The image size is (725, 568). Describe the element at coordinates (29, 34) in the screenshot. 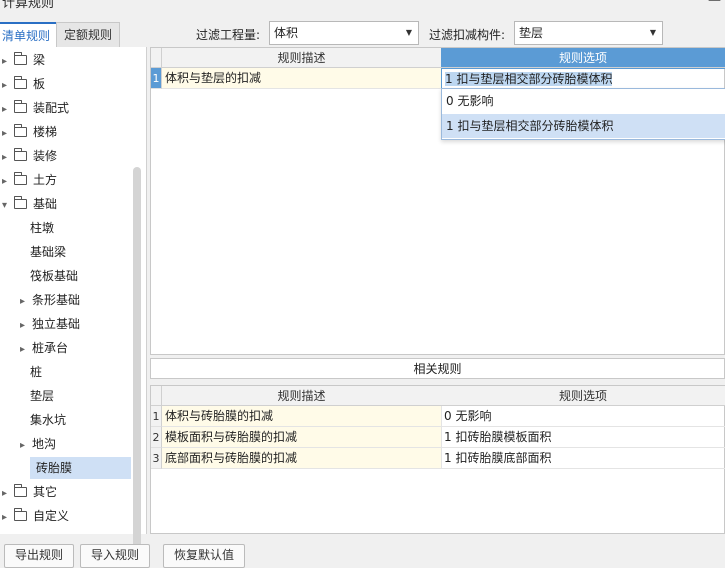

I see `tab-list-rules: 清单规则` at that location.